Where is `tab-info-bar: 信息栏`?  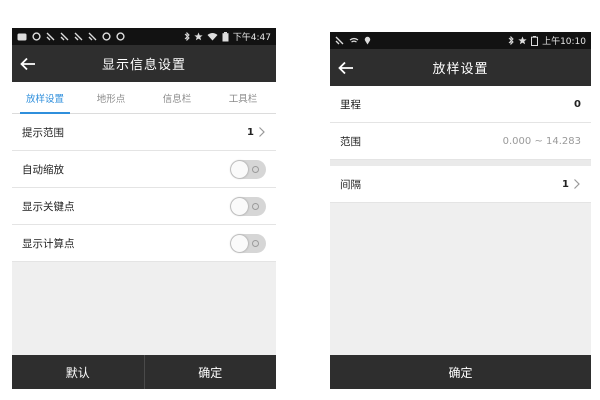
tab-info-bar: 信息栏 is located at coordinates (177, 97).